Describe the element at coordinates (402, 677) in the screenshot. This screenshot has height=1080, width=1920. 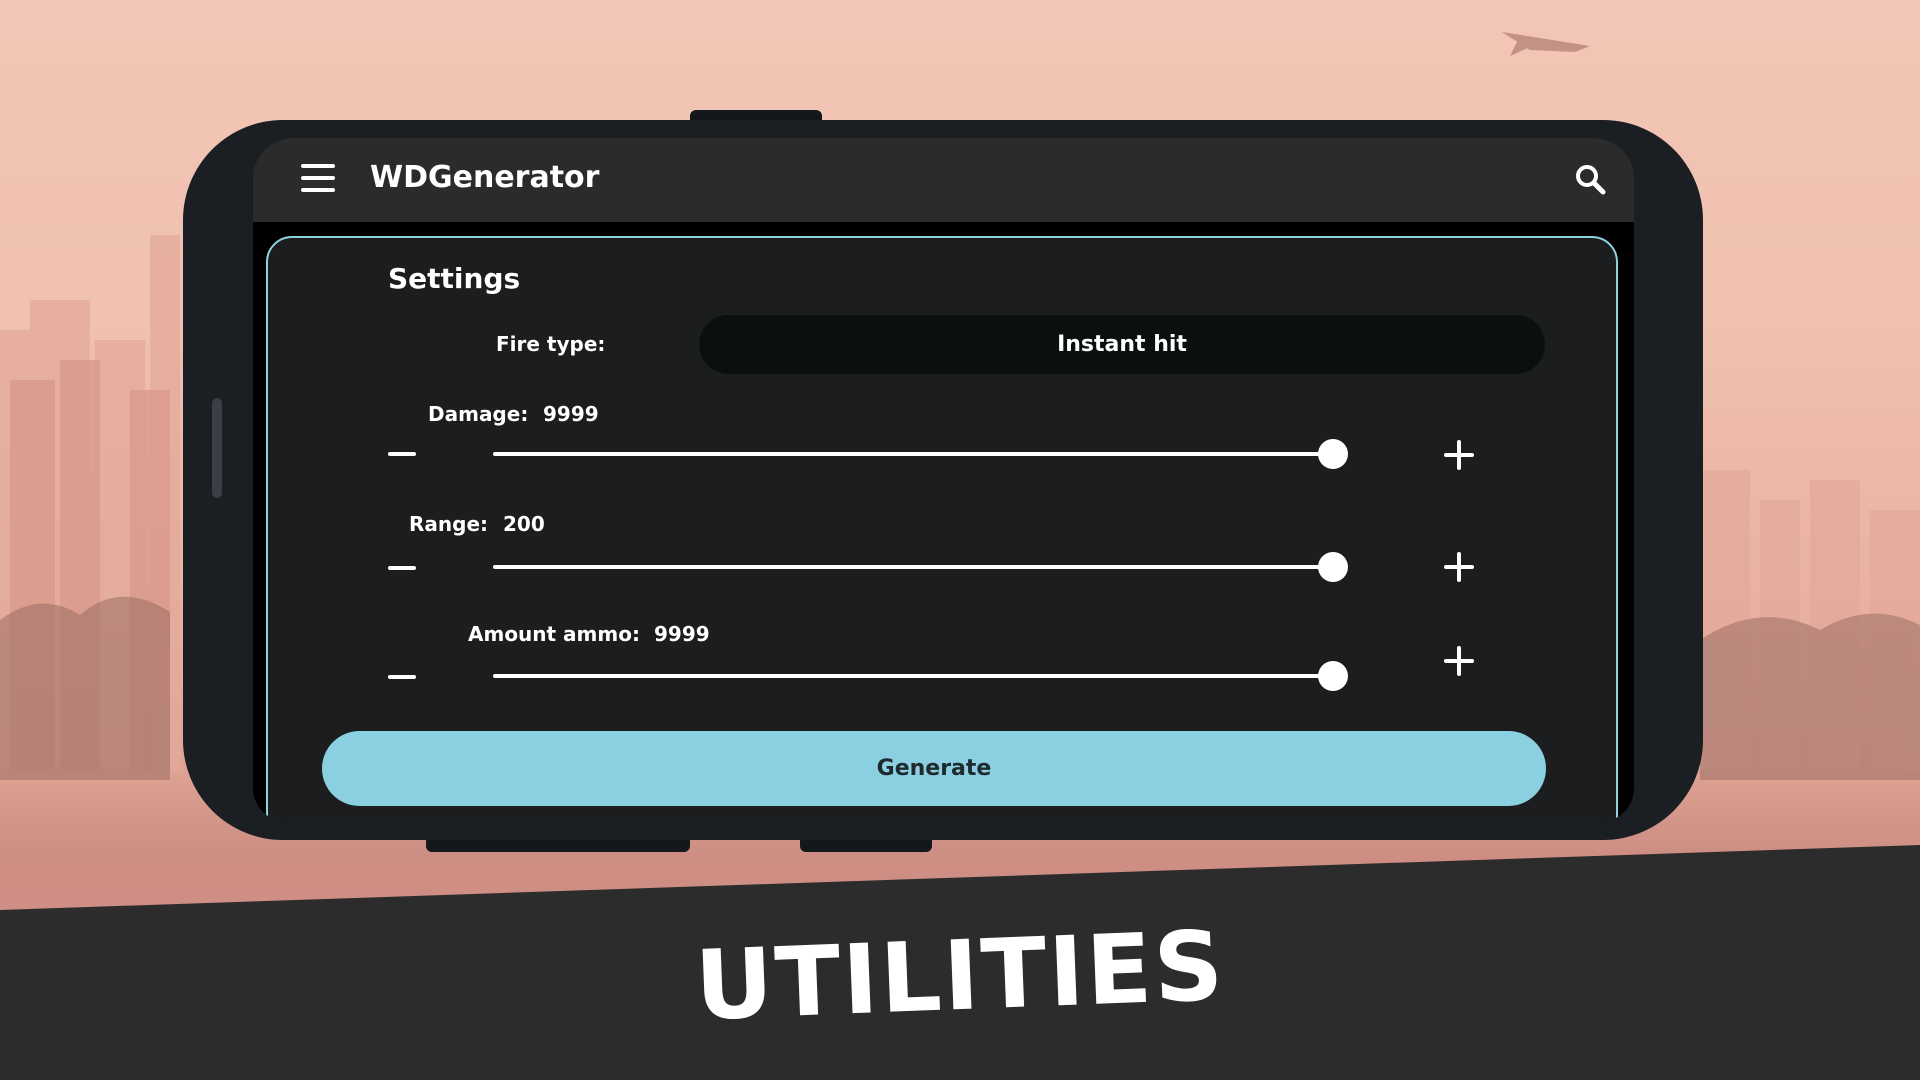
I see `ammo-decrease-button` at that location.